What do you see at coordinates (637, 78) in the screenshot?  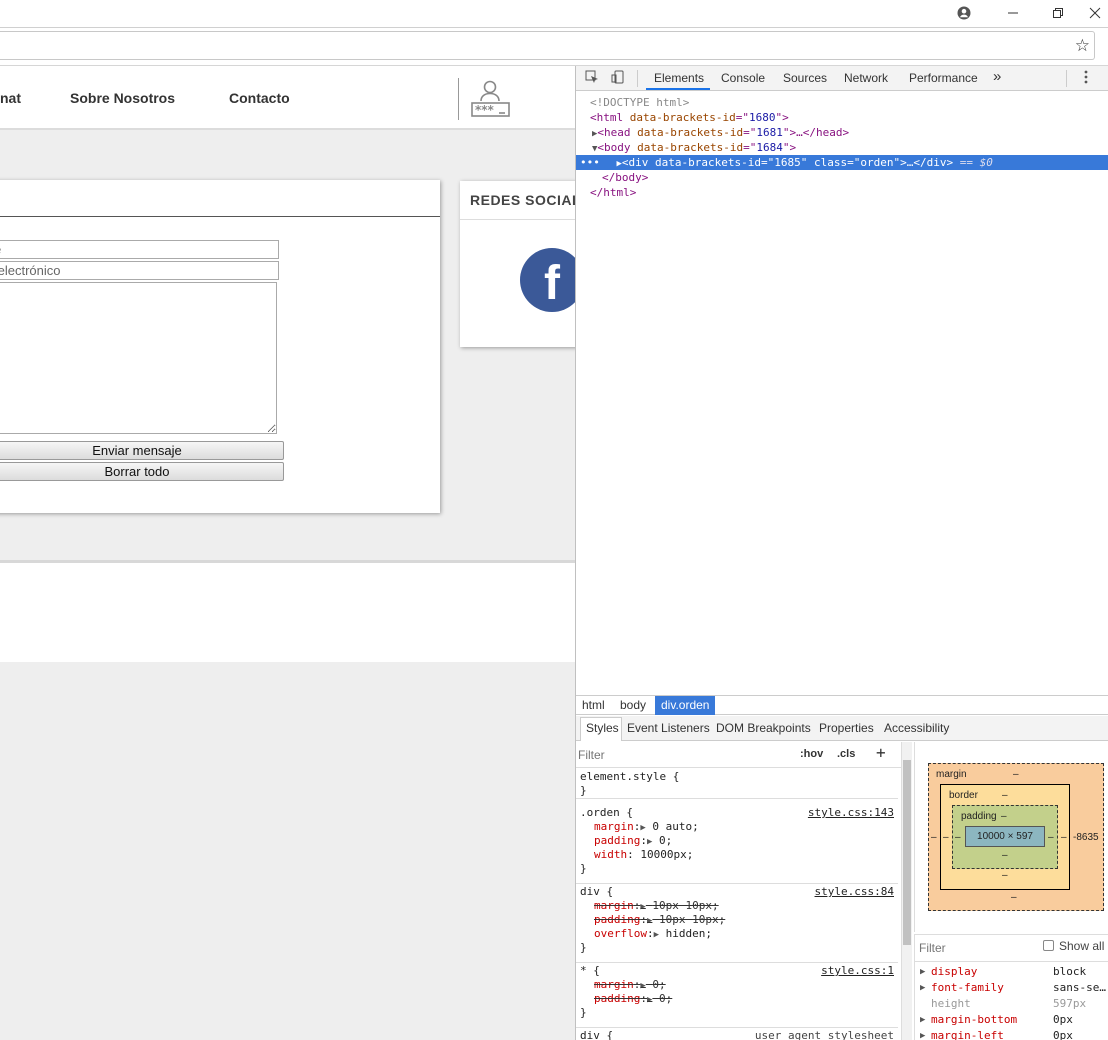 I see `toolbar-divider` at bounding box center [637, 78].